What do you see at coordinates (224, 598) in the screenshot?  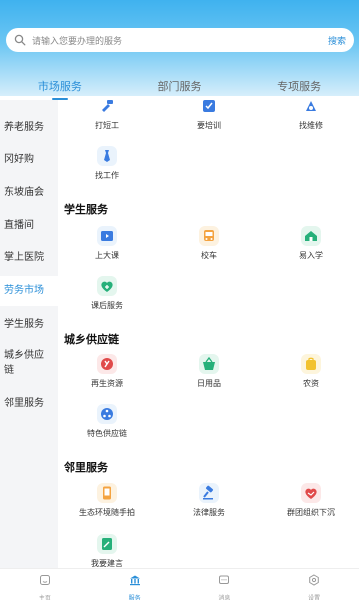 I see `nav-label: 消息` at bounding box center [224, 598].